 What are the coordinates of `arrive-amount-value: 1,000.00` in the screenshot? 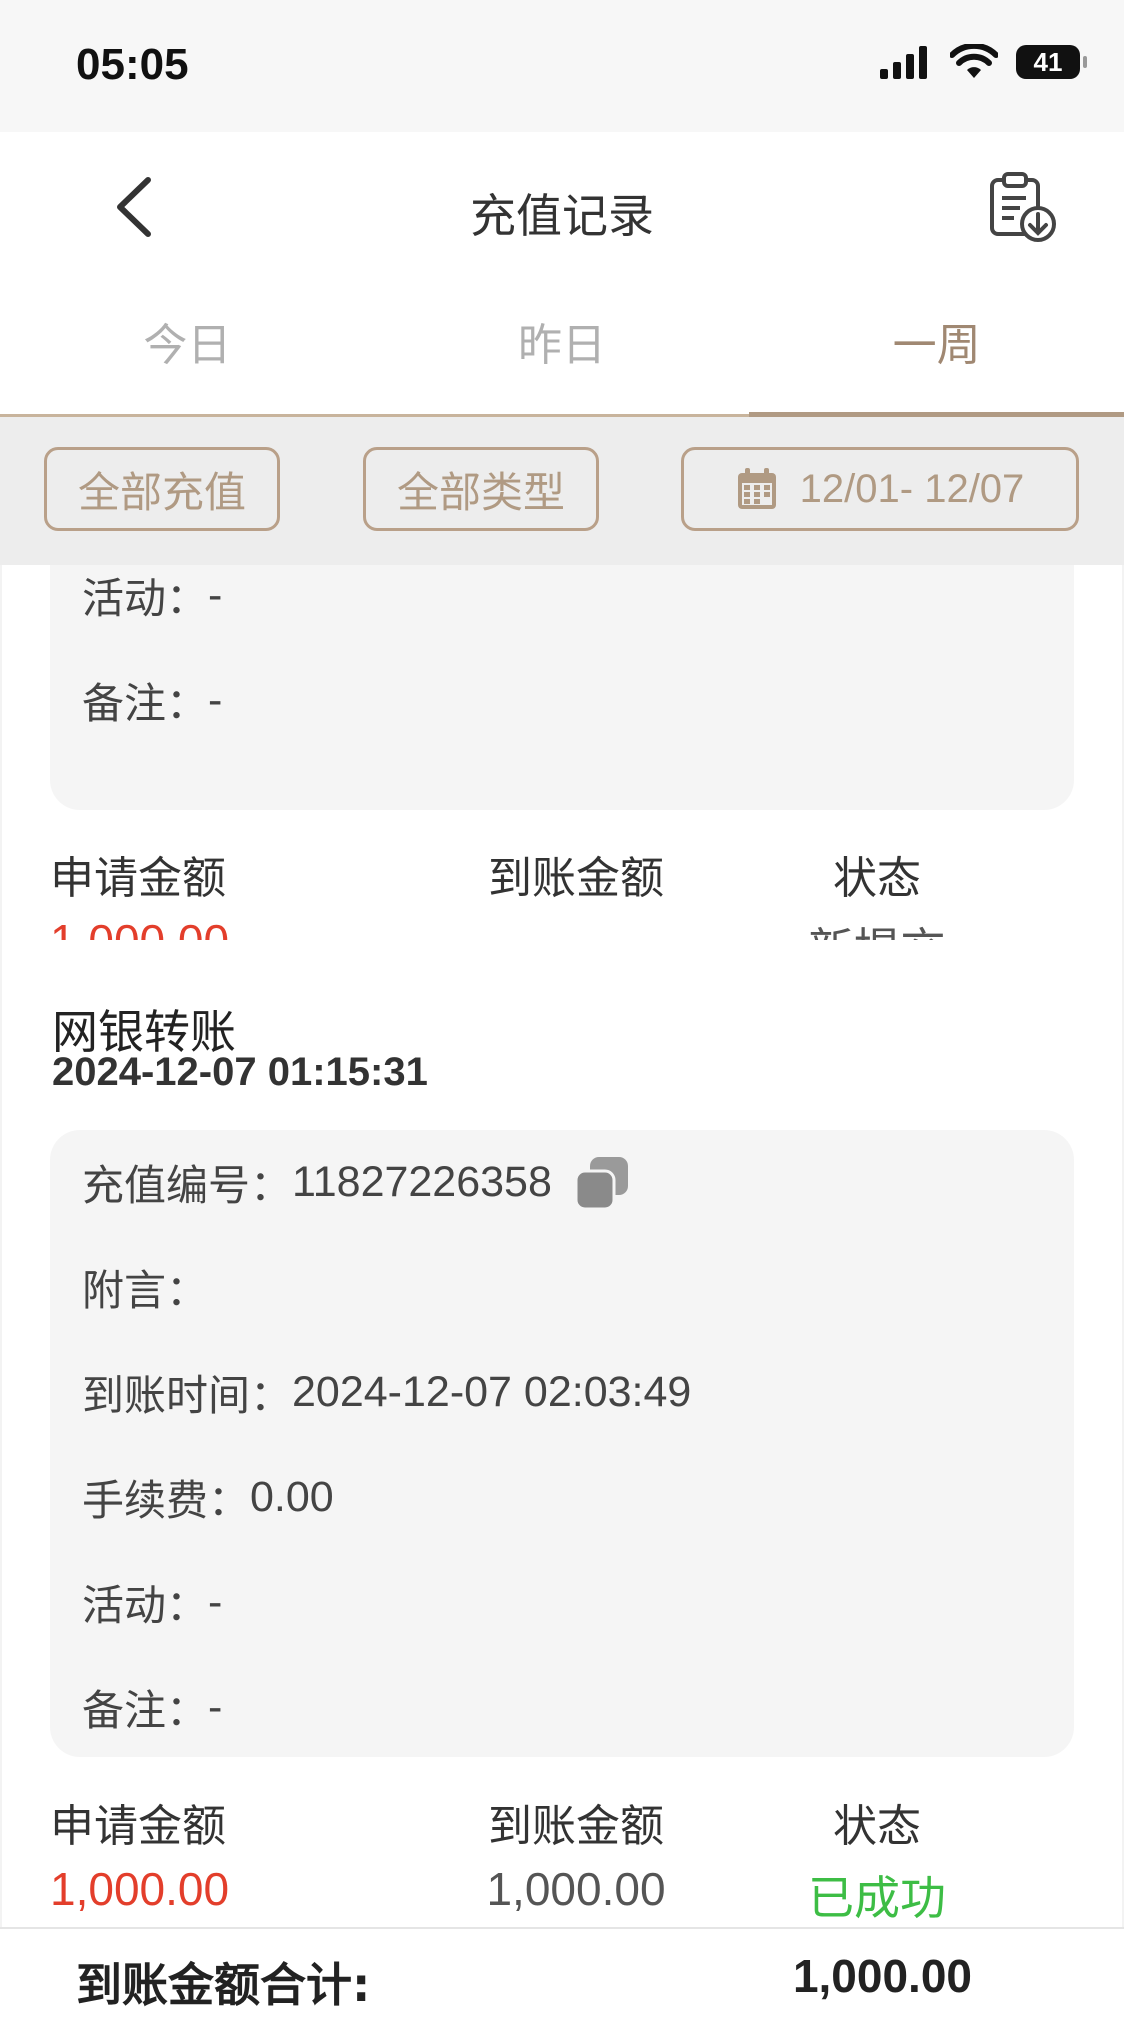 It's located at (576, 1889).